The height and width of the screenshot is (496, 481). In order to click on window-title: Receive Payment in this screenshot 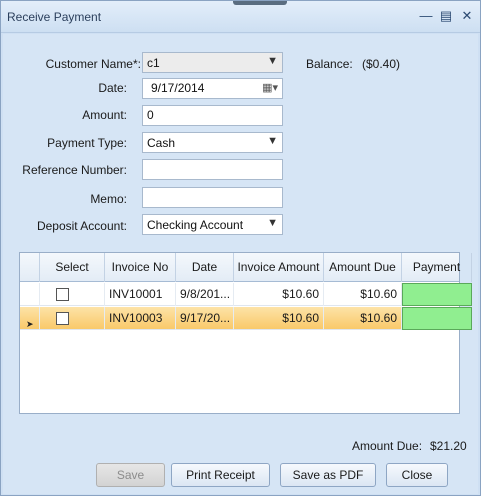, I will do `click(54, 17)`.